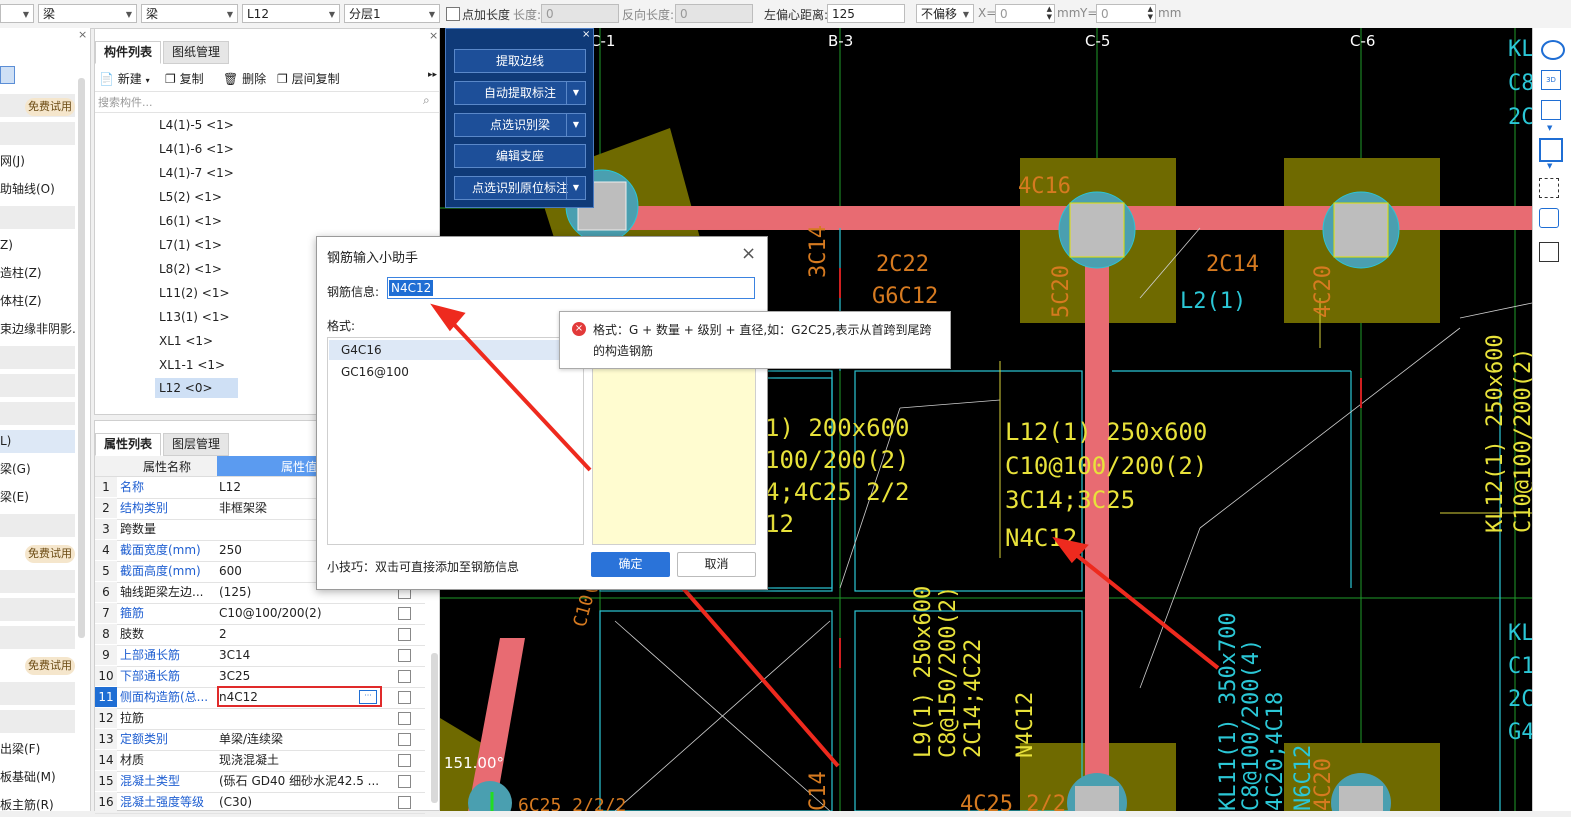 This screenshot has width=1571, height=817. What do you see at coordinates (301, 802) in the screenshot?
I see `property-value: (C30)` at bounding box center [301, 802].